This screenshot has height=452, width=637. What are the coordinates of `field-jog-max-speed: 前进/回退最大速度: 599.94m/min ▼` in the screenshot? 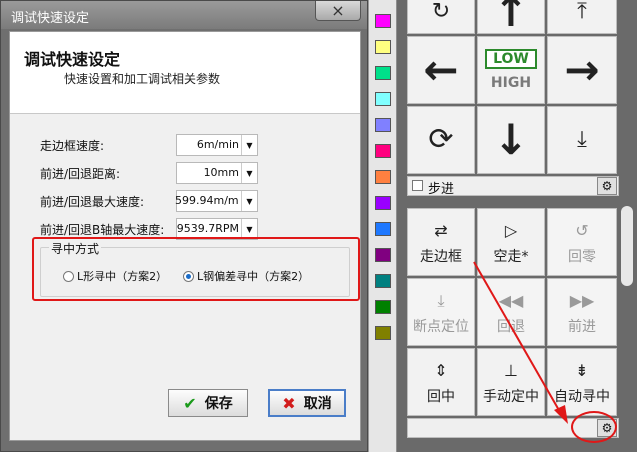 It's located at (190, 201).